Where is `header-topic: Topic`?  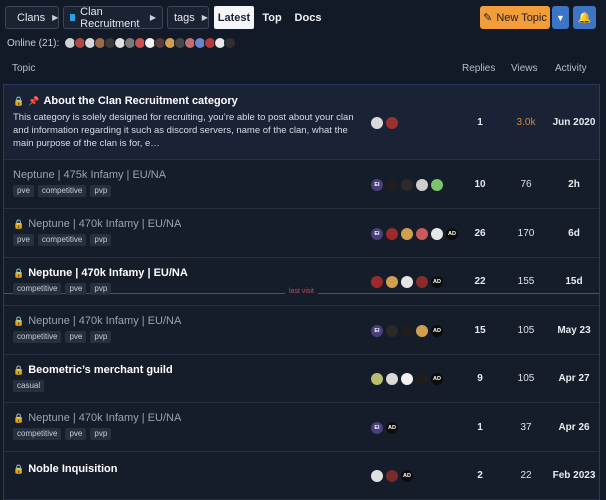 header-topic: Topic is located at coordinates (23, 68).